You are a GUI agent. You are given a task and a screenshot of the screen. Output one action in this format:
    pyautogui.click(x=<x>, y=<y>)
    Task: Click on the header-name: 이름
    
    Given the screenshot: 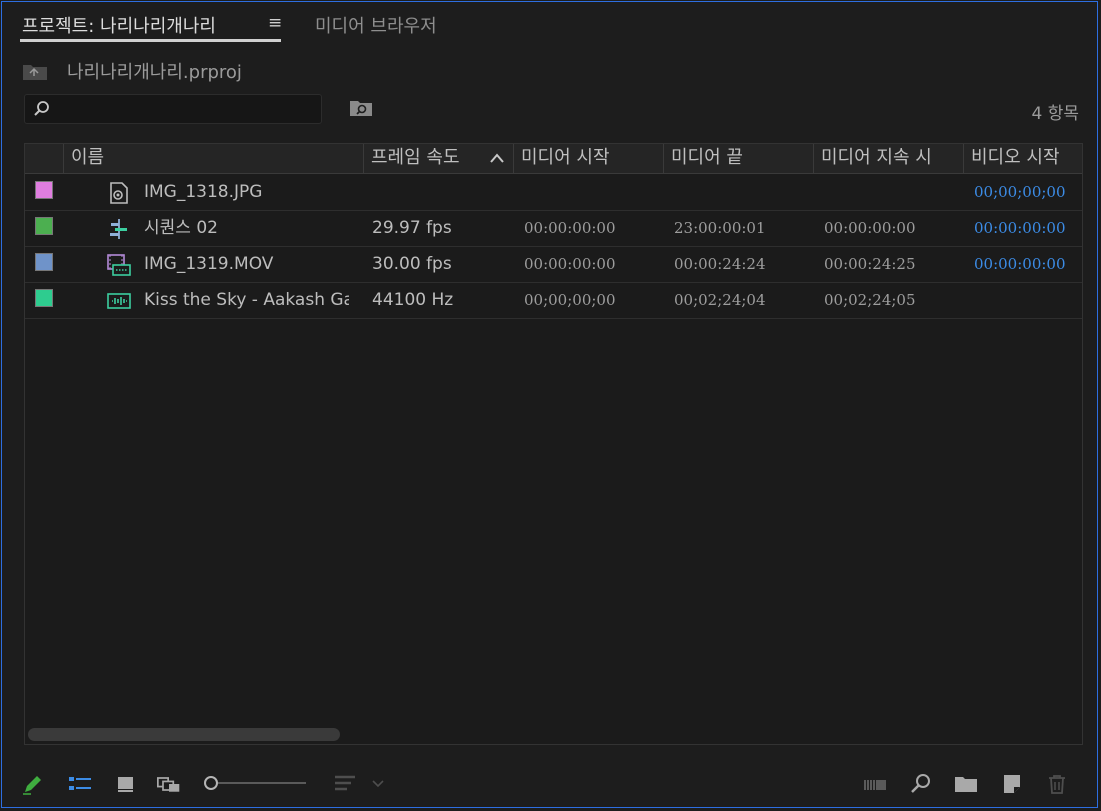 What is the action you would take?
    pyautogui.click(x=213, y=158)
    